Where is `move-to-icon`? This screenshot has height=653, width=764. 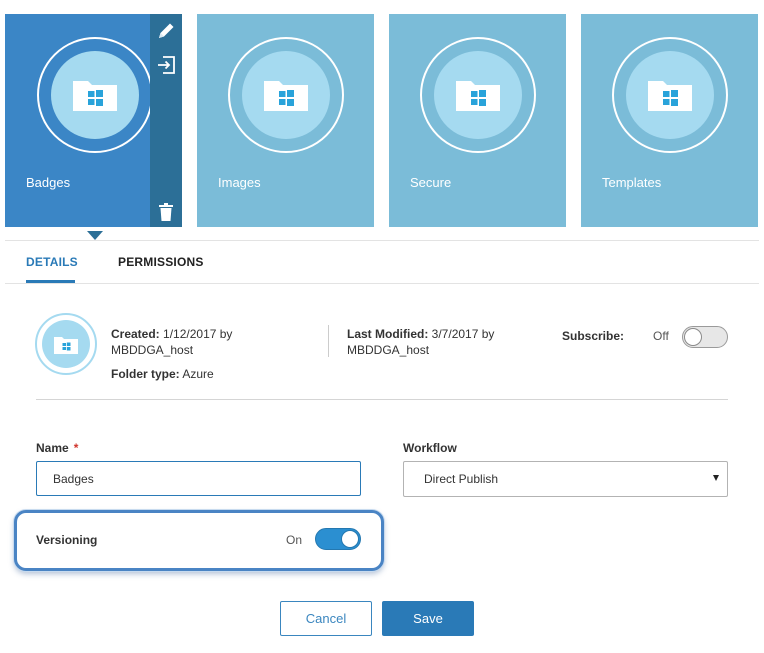
move-to-icon is located at coordinates (166, 65).